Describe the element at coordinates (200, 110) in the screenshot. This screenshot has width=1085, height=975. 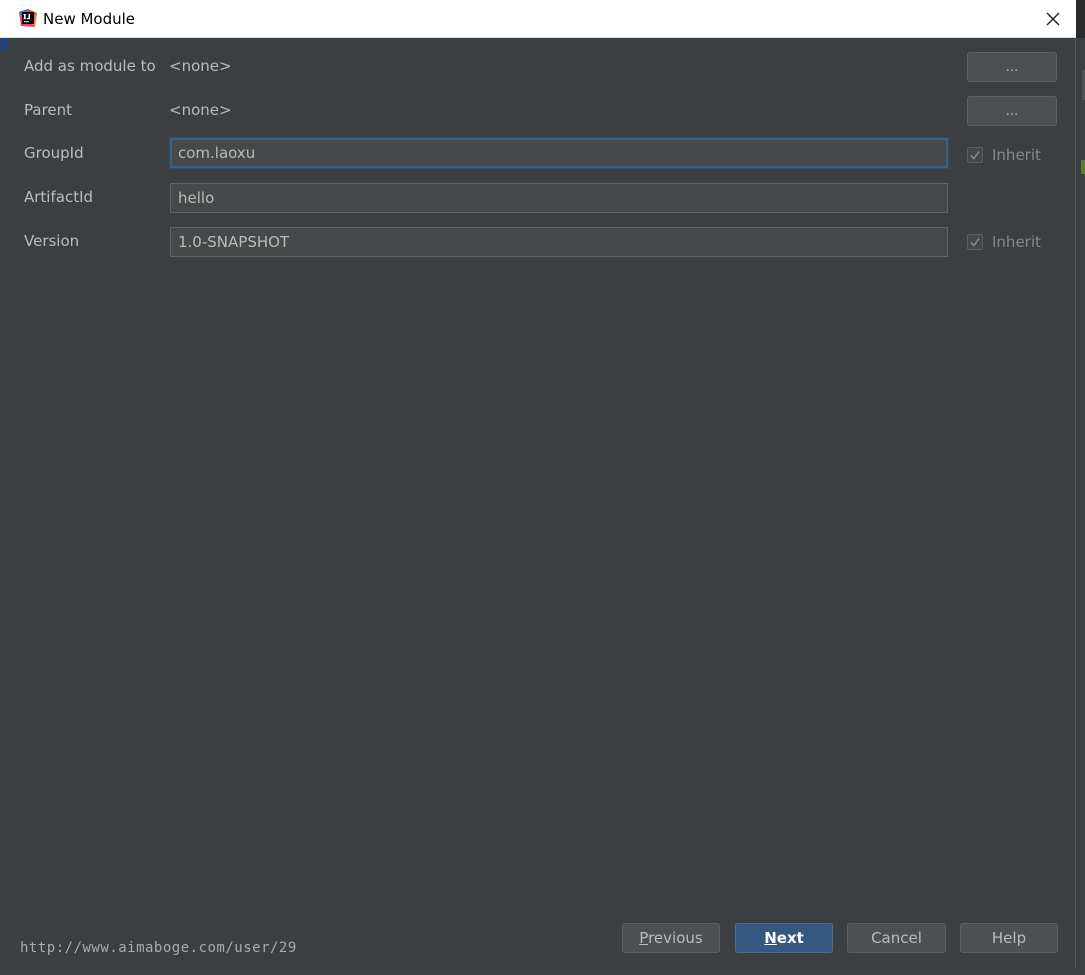
I see `parent-value: <none>` at that location.